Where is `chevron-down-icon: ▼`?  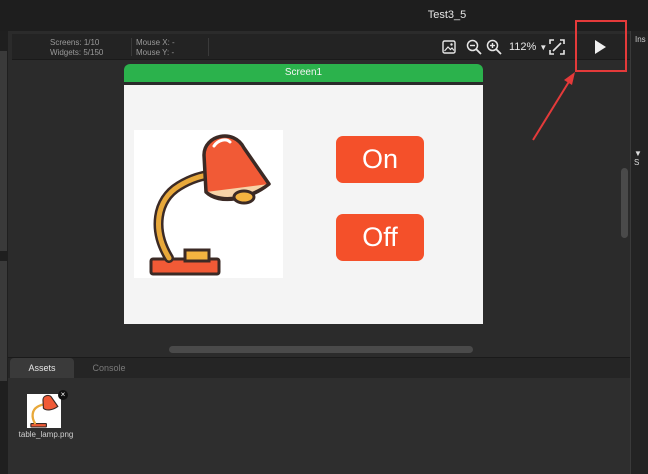
chevron-down-icon: ▼ is located at coordinates (543, 47).